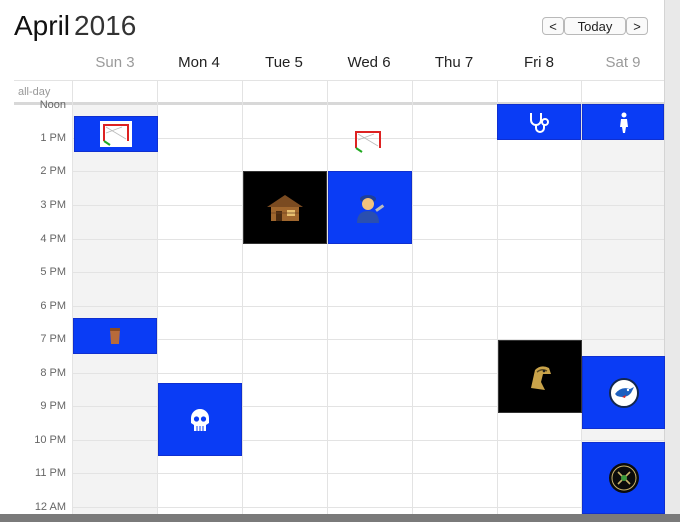  Describe the element at coordinates (115, 62) in the screenshot. I see `day-header-sun: Sun 3` at that location.